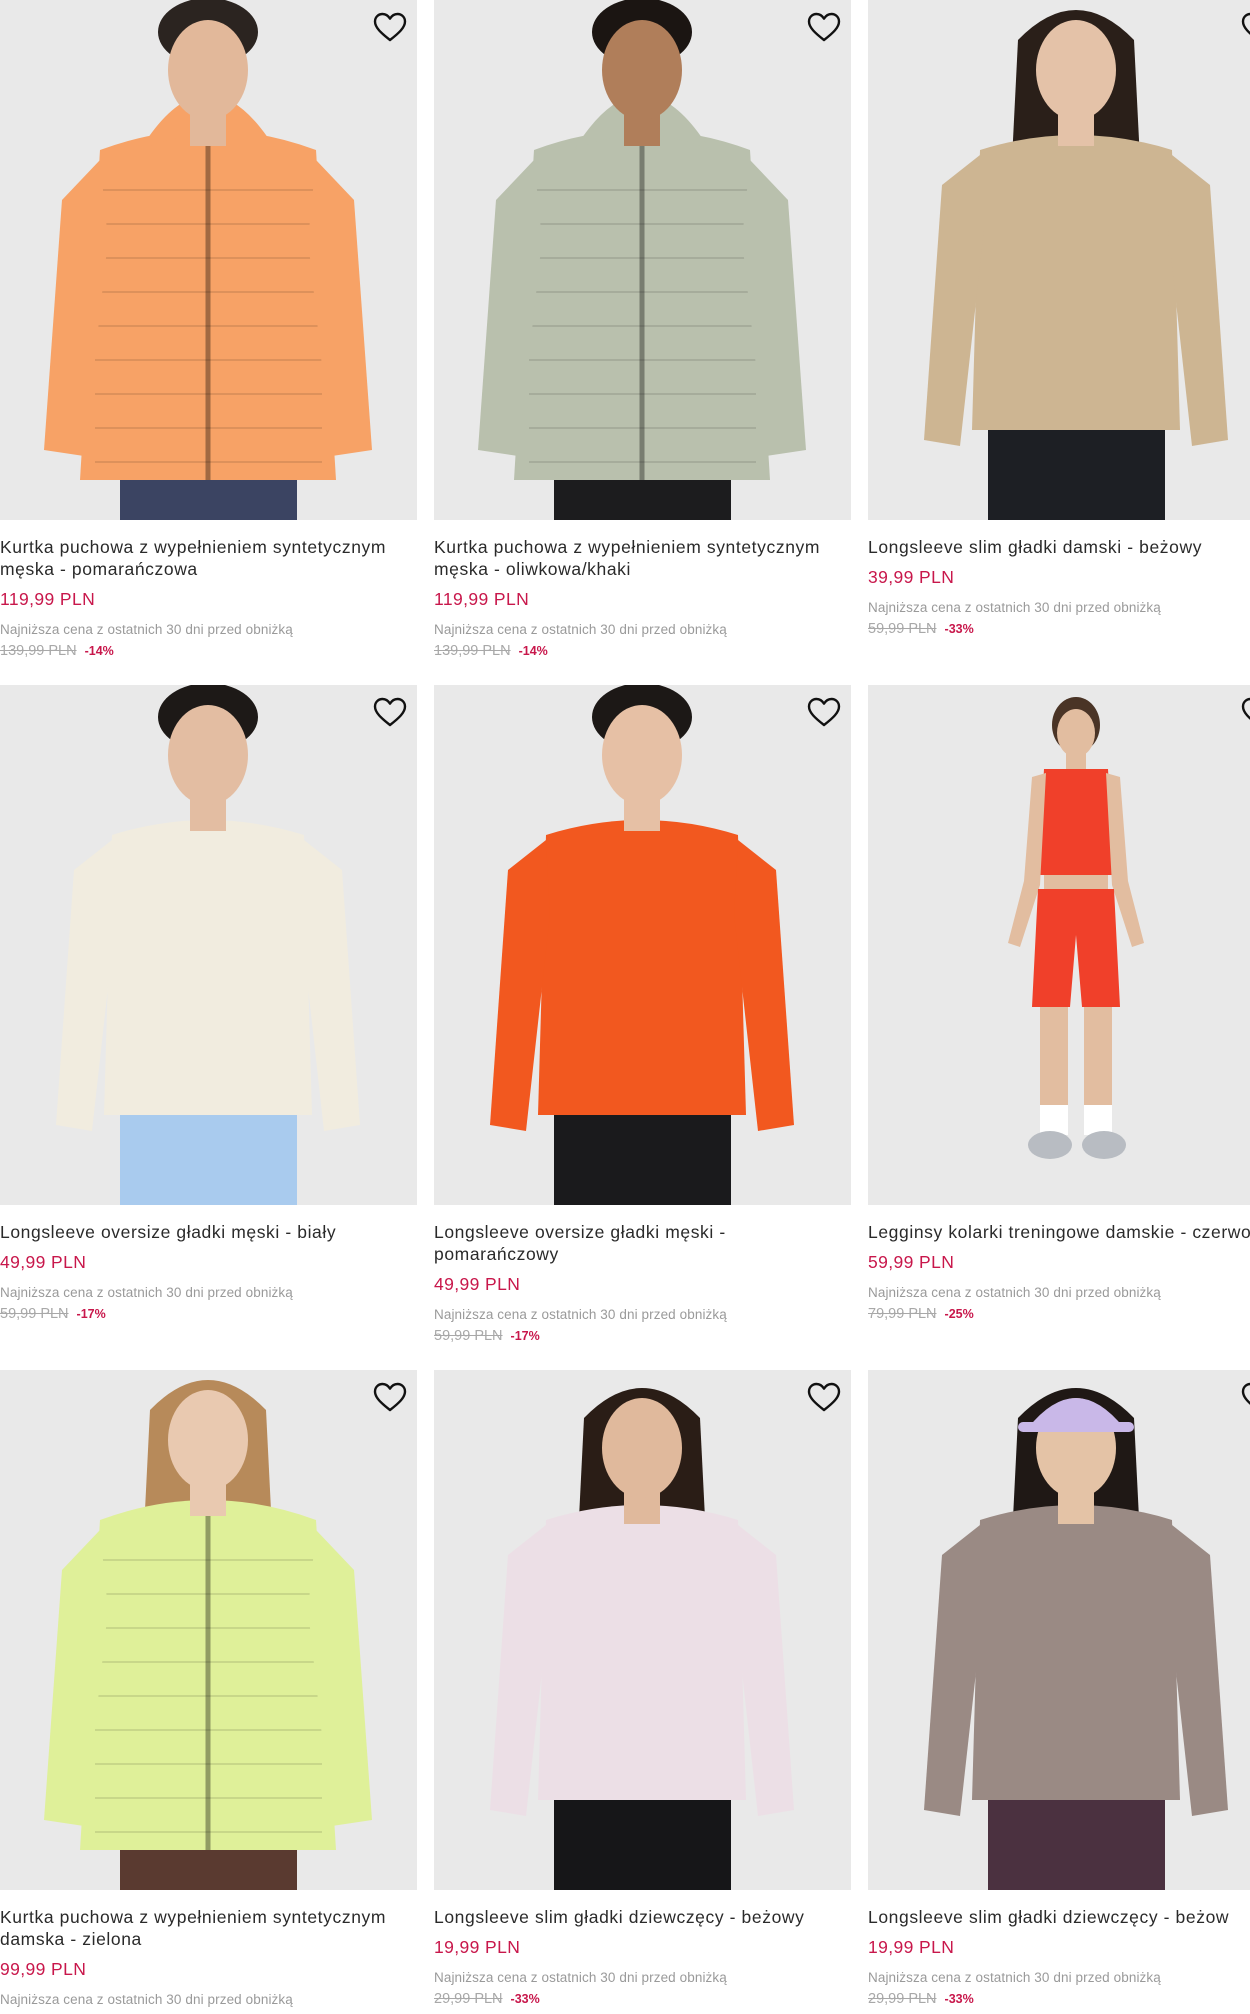 This screenshot has height=2014, width=1250. I want to click on right-shoe, so click(1104, 1145).